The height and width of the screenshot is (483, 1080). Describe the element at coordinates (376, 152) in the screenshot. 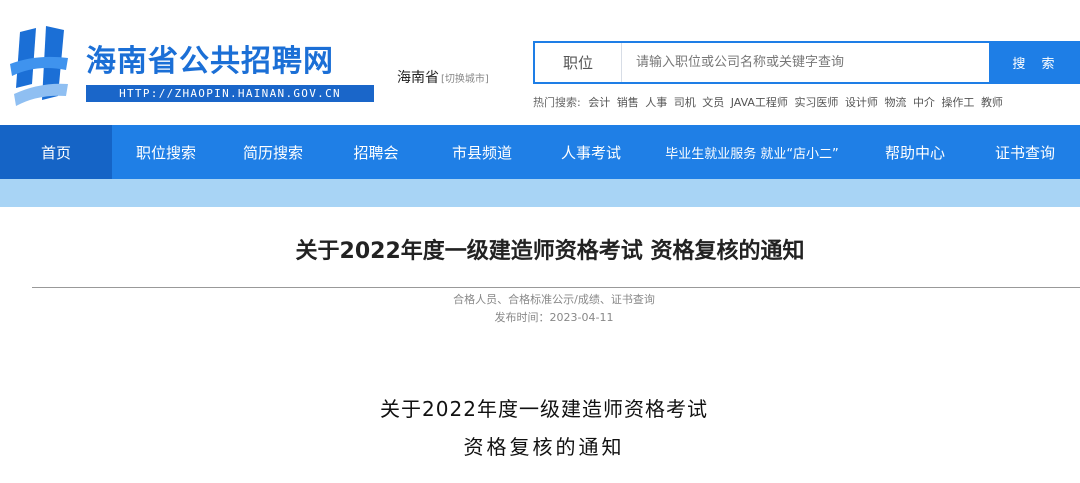

I see `nav-job-fair: 招聘会` at that location.